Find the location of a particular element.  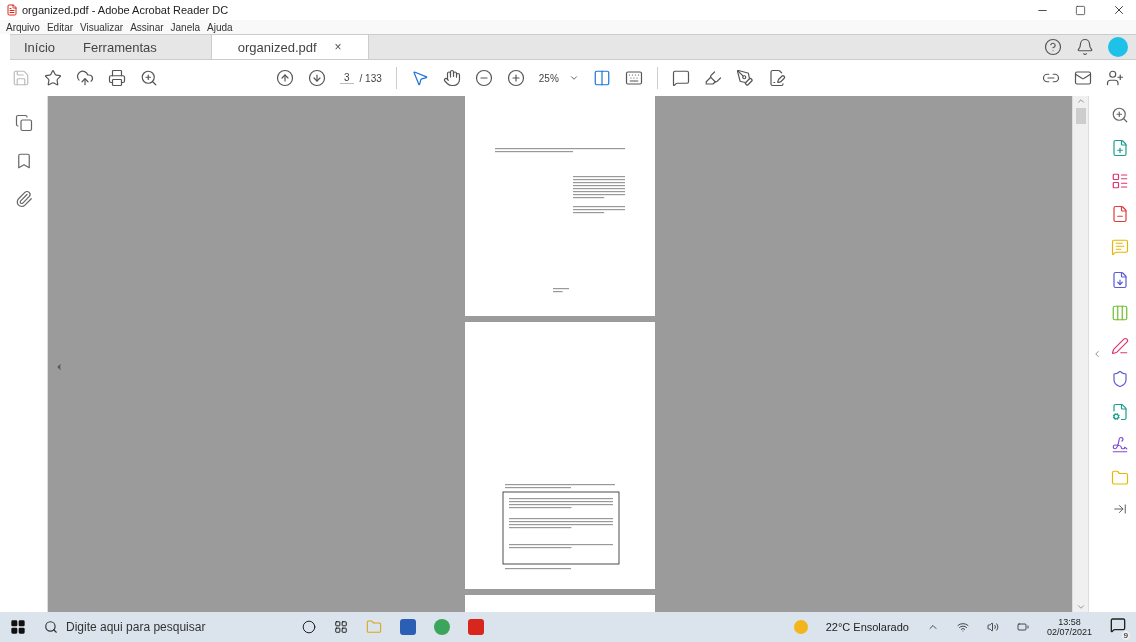

edit-pdf-icon is located at coordinates (1120, 214).